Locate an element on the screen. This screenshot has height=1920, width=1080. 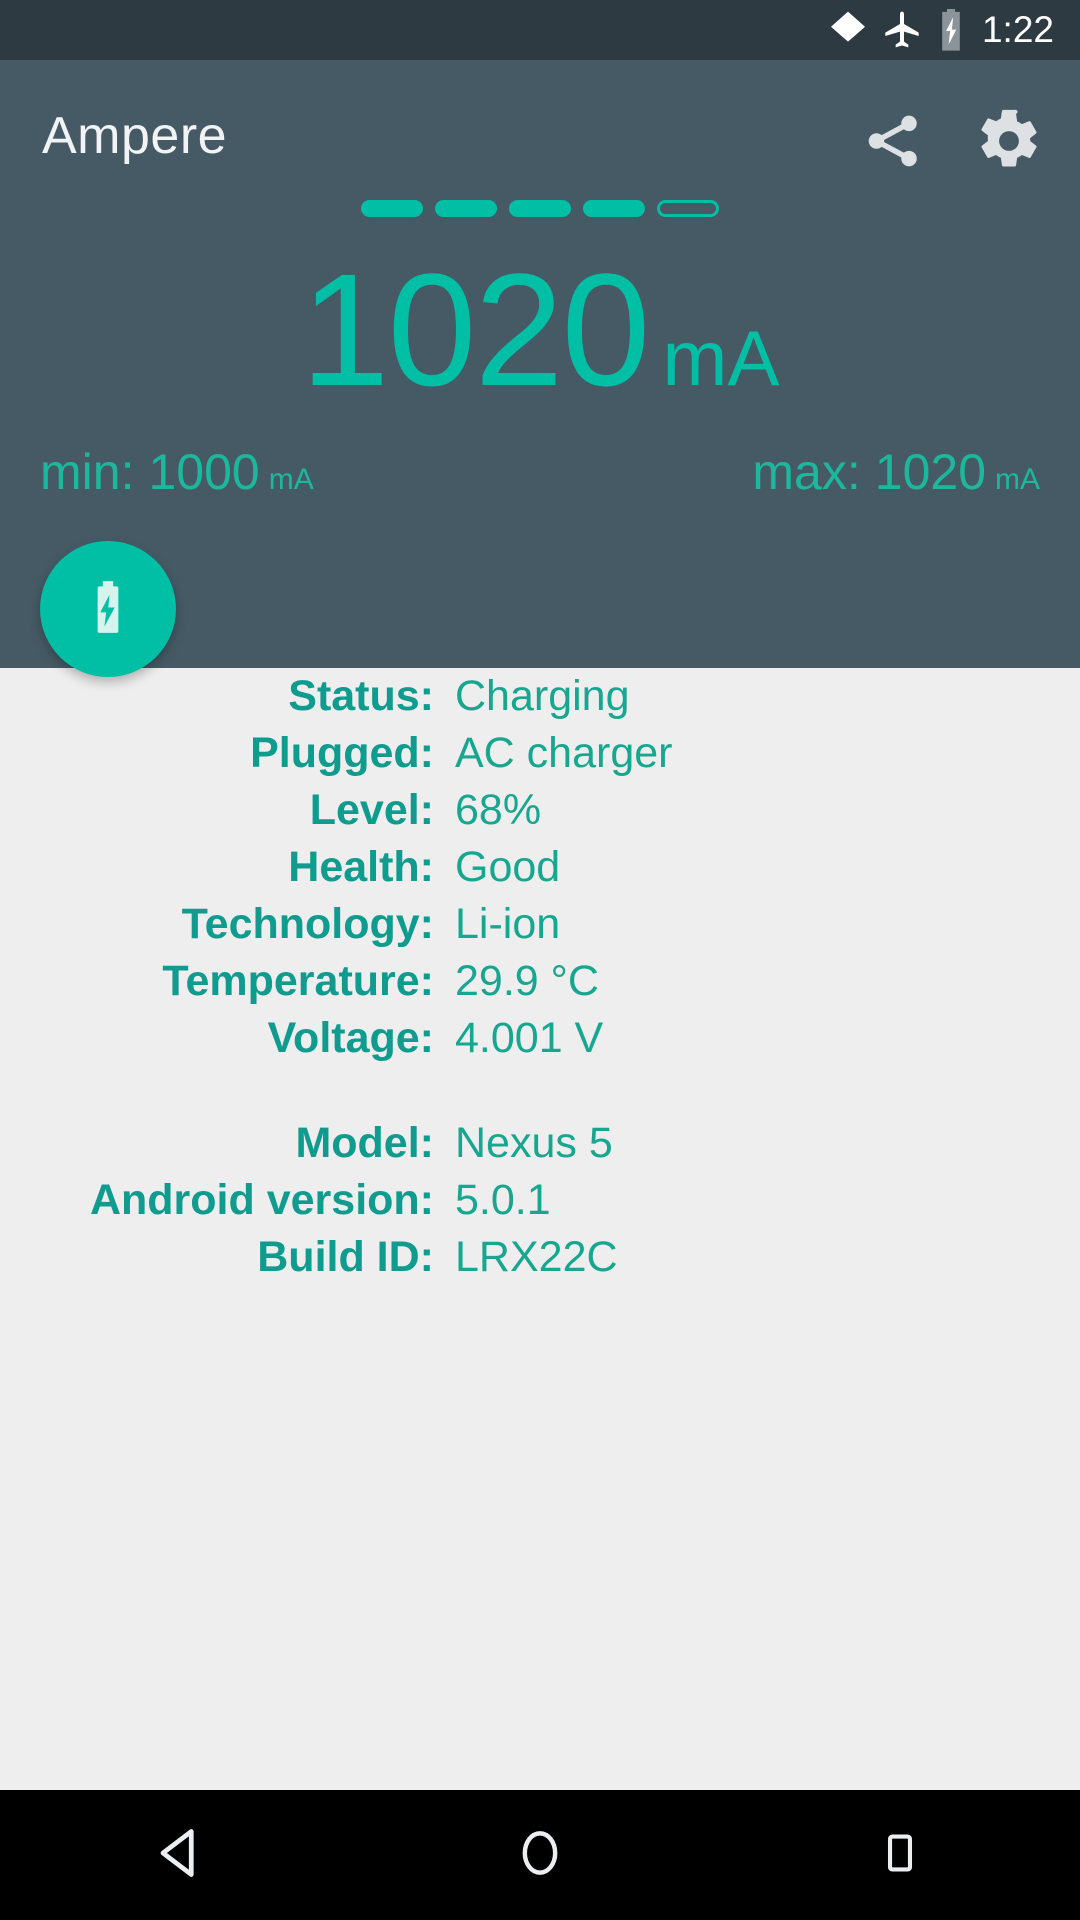
android-navigation-bar is located at coordinates (540, 1855).